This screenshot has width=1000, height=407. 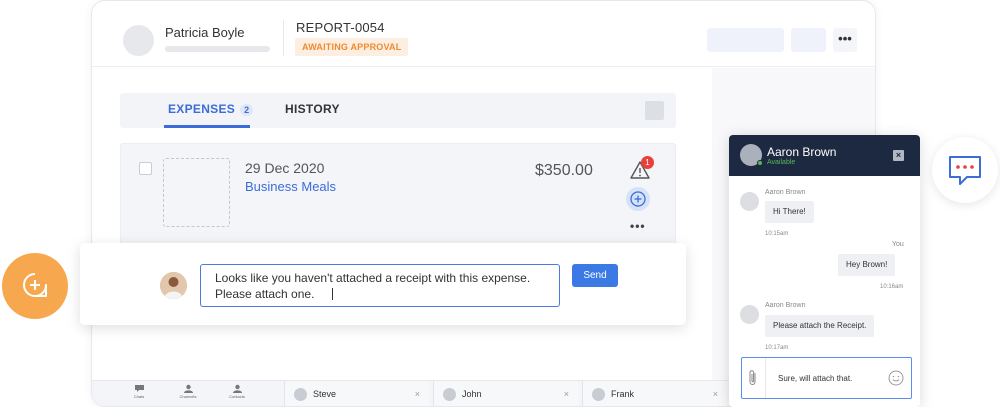 What do you see at coordinates (892, 287) in the screenshot?
I see `message-time: 10:16am` at bounding box center [892, 287].